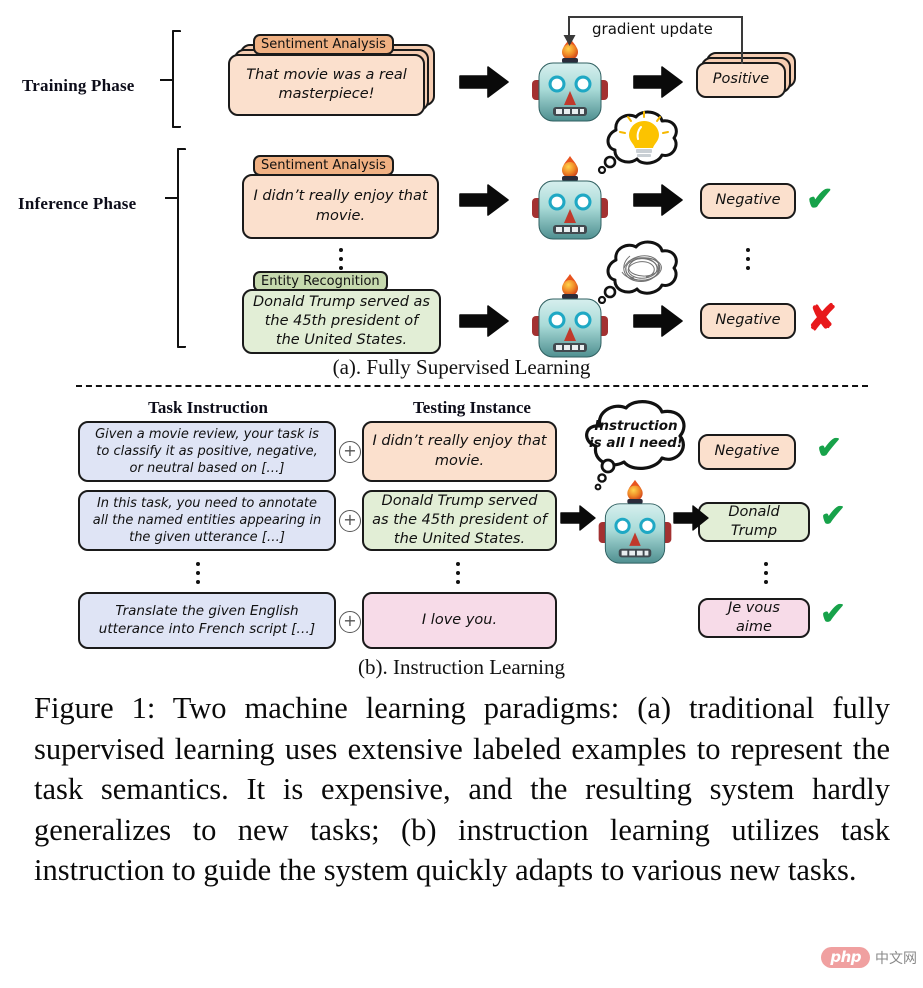  Describe the element at coordinates (766, 573) in the screenshot. I see `ellipsis-outputs-b` at that location.